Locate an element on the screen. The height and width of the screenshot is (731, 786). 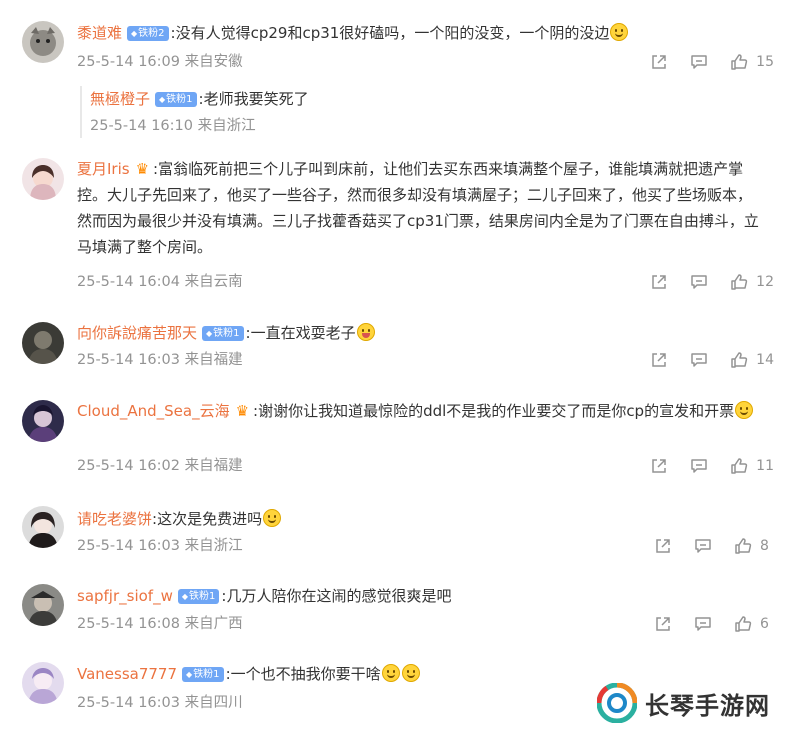
timestamp: 25-5-14 16:08 is located at coordinates (128, 624).